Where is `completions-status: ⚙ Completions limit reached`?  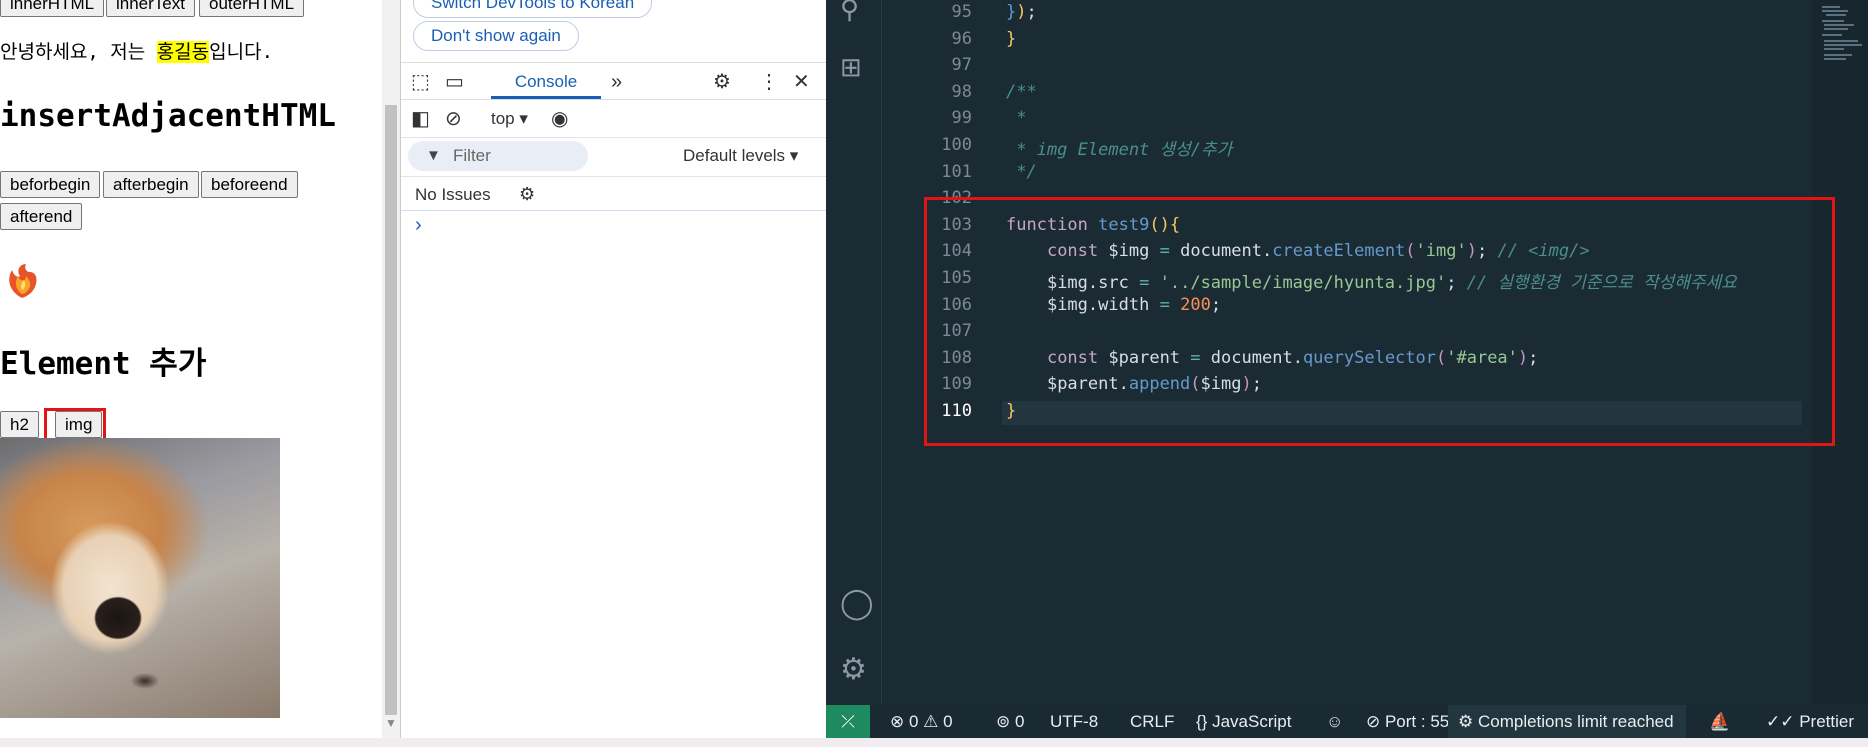
completions-status: ⚙ Completions limit reached is located at coordinates (1567, 721).